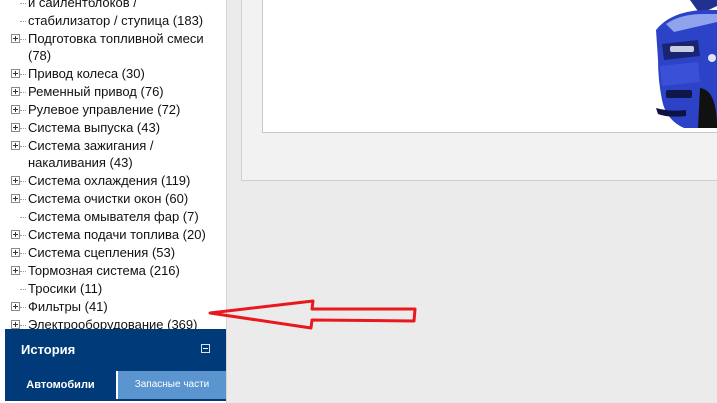 The height and width of the screenshot is (403, 717). I want to click on tree-item: стабилизатор / ступица (183), so click(118, 20).